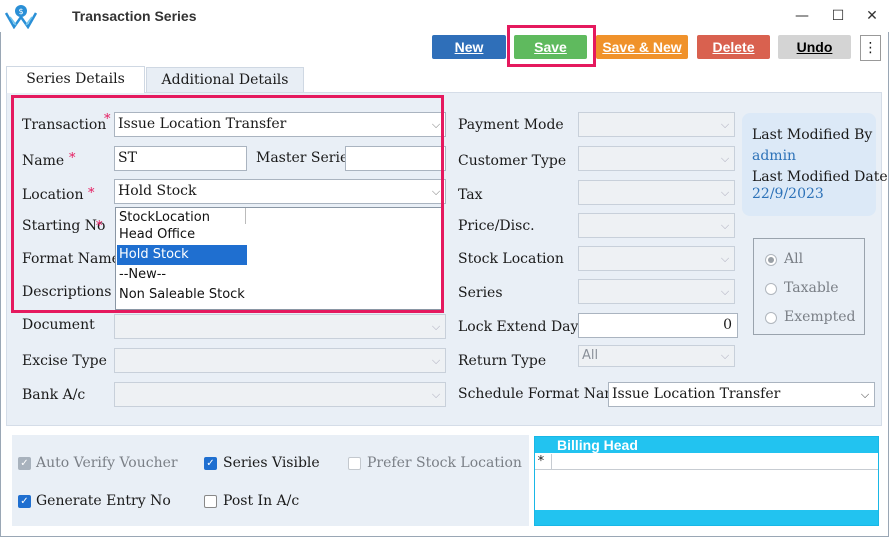  Describe the element at coordinates (182, 255) in the screenshot. I see `location-option-selected: Hold Stock` at that location.